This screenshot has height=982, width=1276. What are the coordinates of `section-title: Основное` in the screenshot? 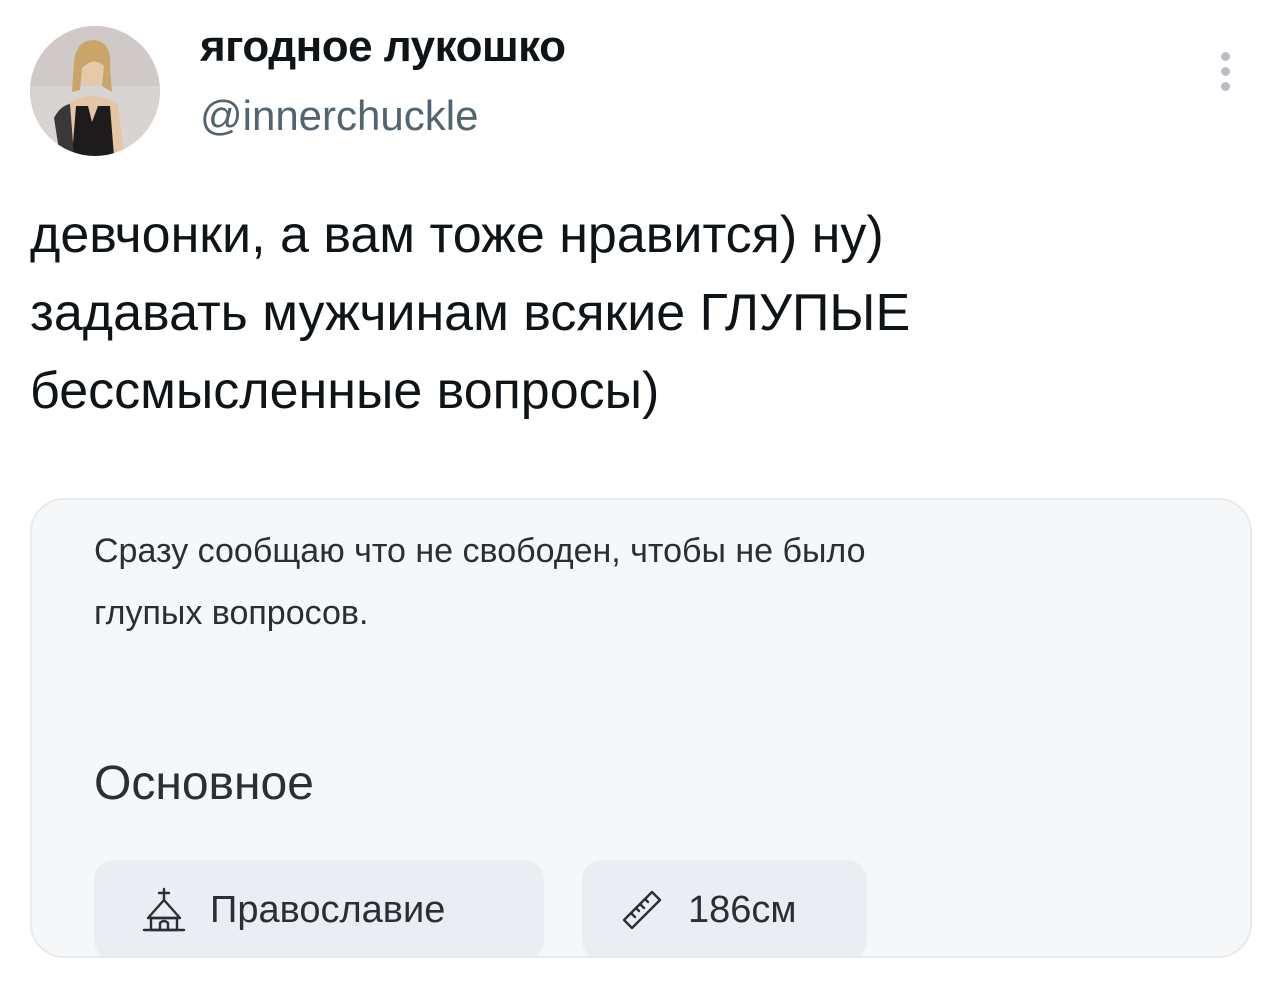 It's located at (204, 783).